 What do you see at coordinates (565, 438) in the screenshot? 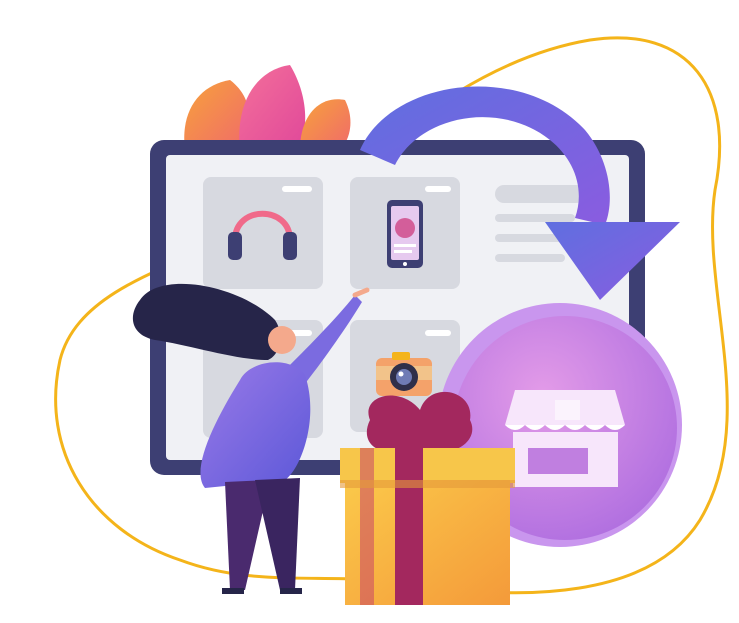
I see `store-icon` at bounding box center [565, 438].